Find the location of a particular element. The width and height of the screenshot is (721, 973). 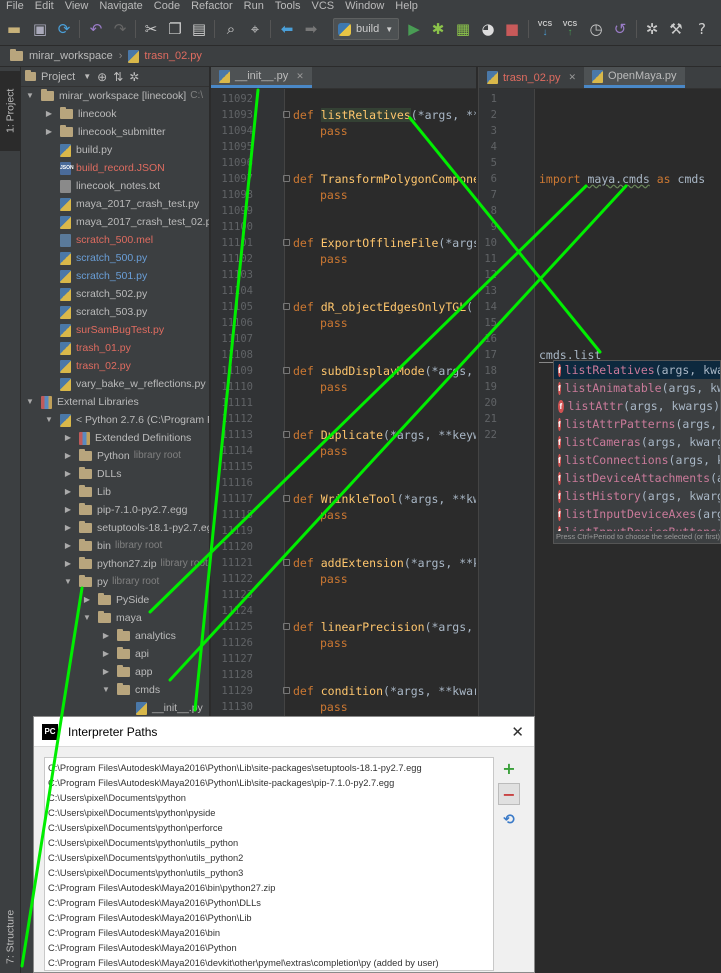

menu-window: Window is located at coordinates (364, 6).